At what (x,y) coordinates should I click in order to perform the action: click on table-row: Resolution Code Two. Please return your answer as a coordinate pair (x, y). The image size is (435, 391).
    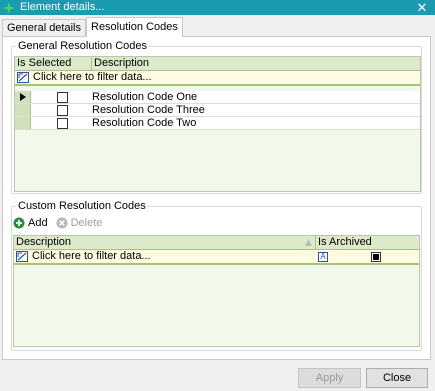
    Looking at the image, I should click on (217, 123).